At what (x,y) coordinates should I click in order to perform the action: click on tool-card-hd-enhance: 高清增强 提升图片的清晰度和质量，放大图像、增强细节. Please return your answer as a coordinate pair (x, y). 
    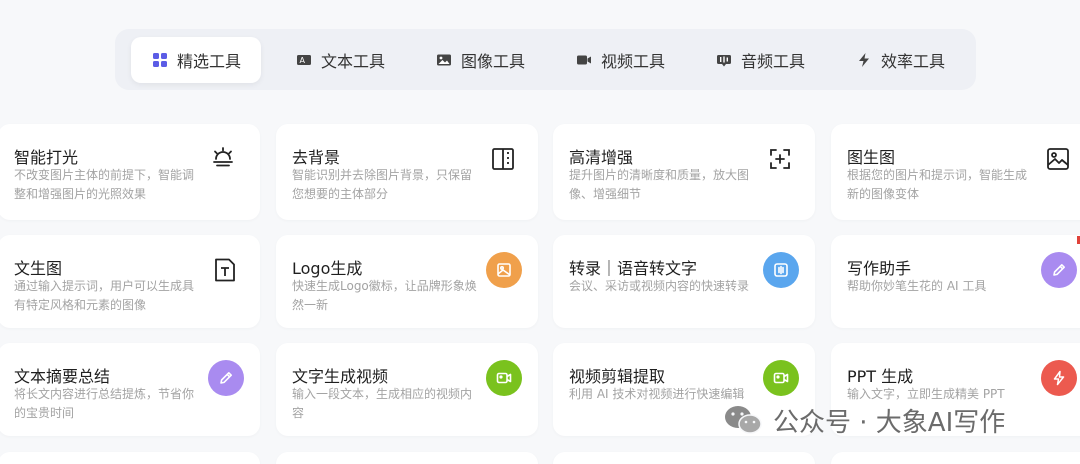
    Looking at the image, I should click on (684, 172).